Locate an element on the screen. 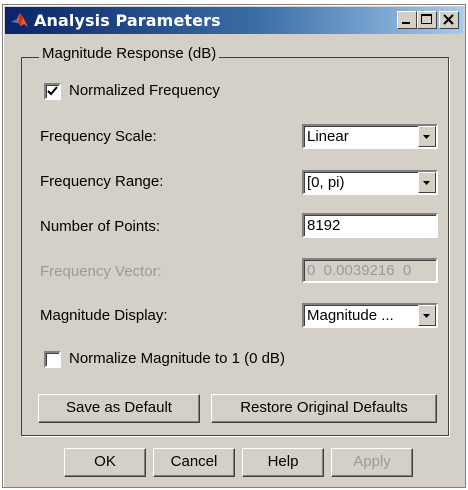 This screenshot has height=490, width=468. maximize-button is located at coordinates (427, 20).